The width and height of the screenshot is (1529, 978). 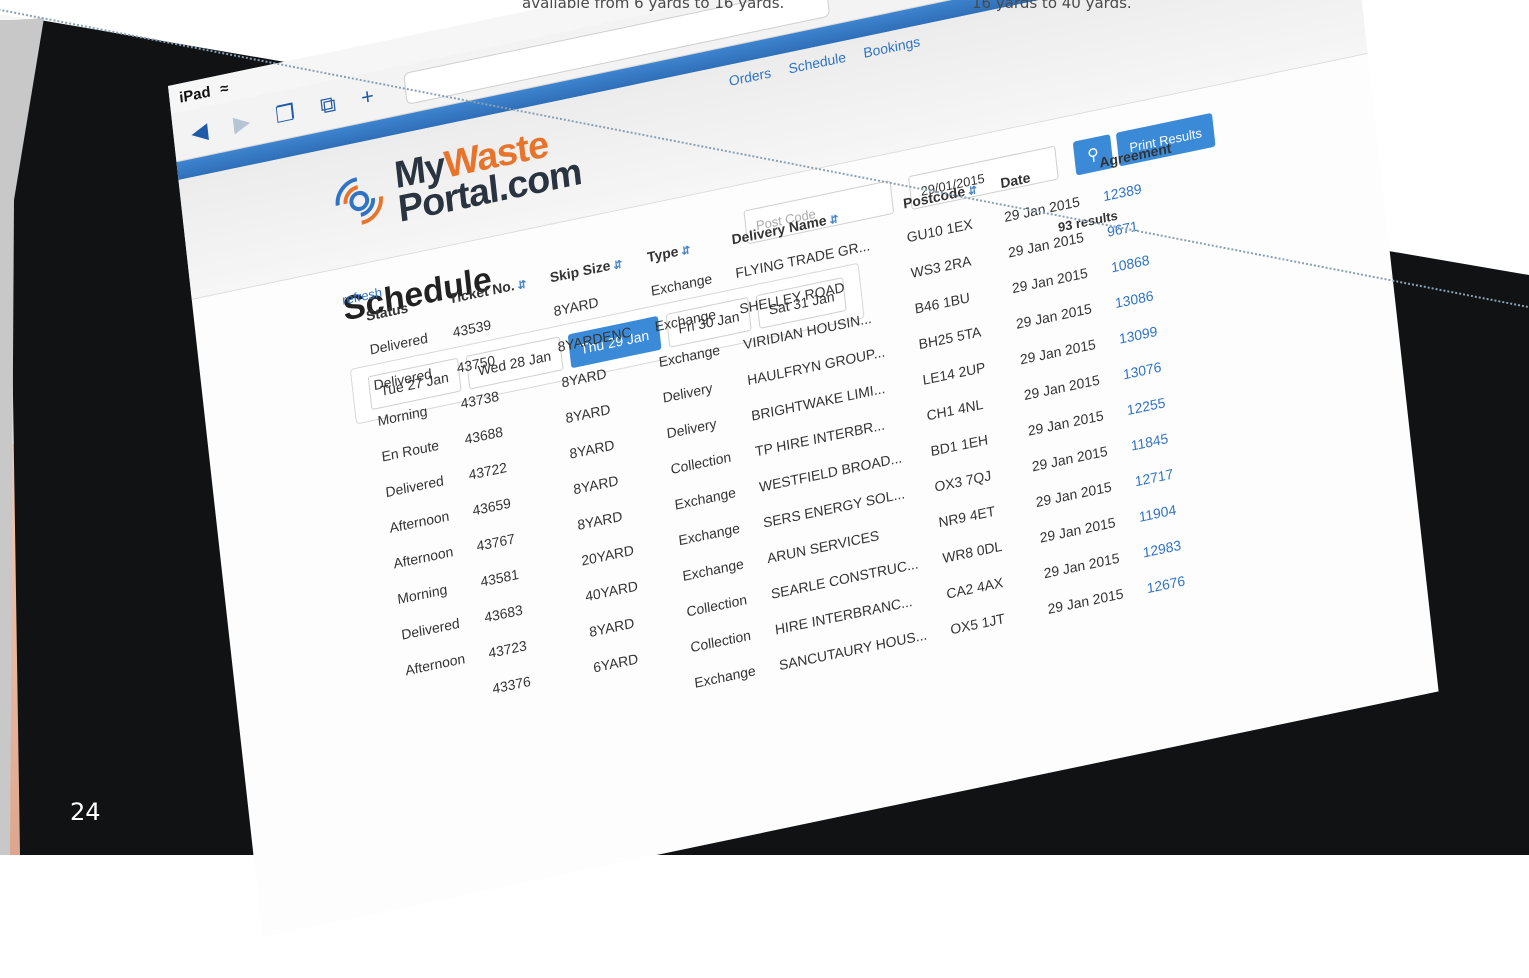 What do you see at coordinates (85, 812) in the screenshot?
I see `page-number: 24` at bounding box center [85, 812].